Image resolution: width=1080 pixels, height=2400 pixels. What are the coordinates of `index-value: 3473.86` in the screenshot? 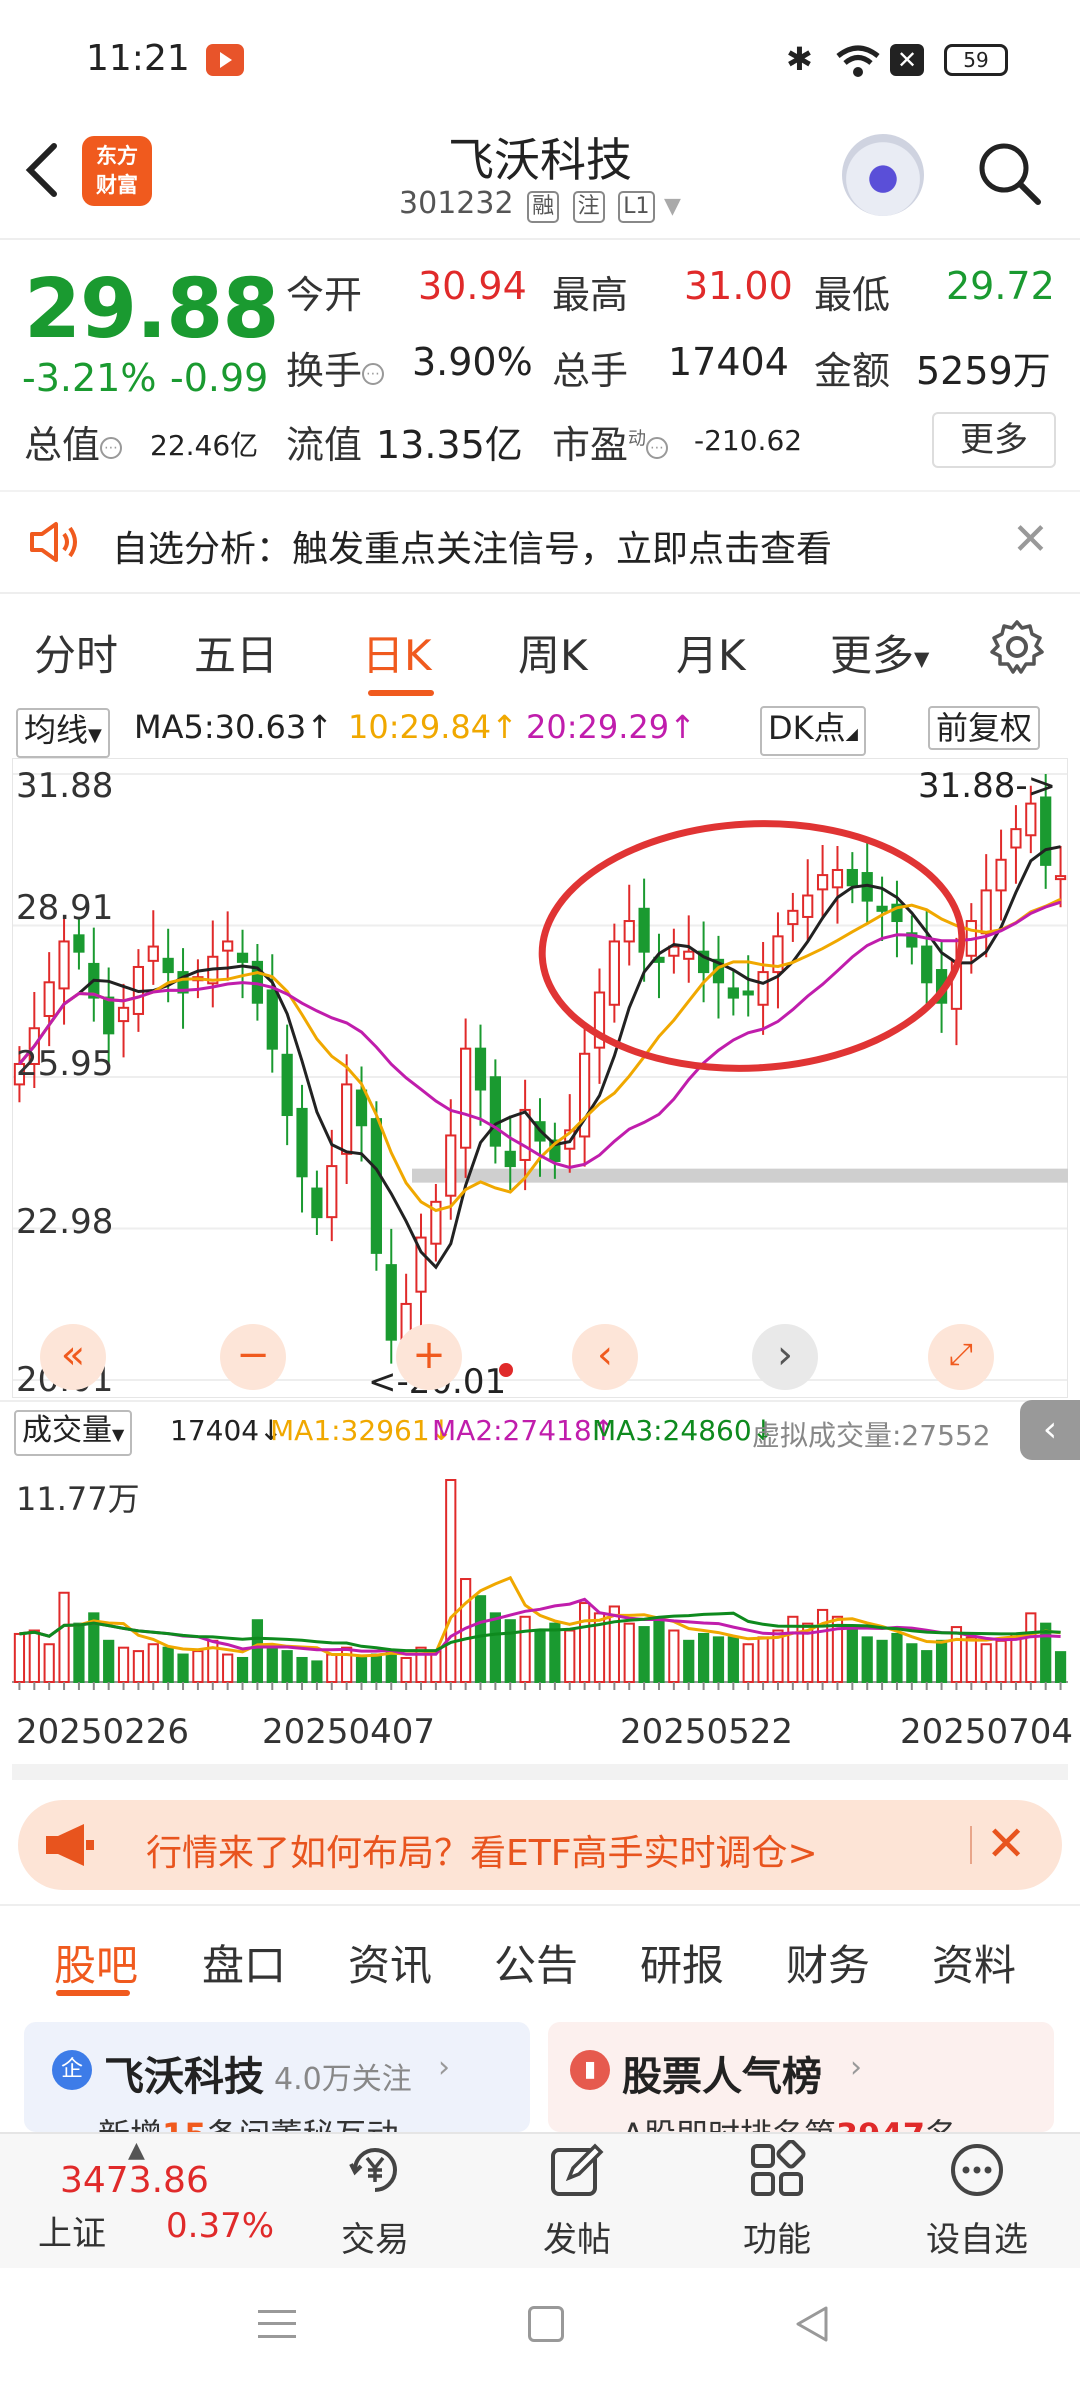 It's located at (134, 2180).